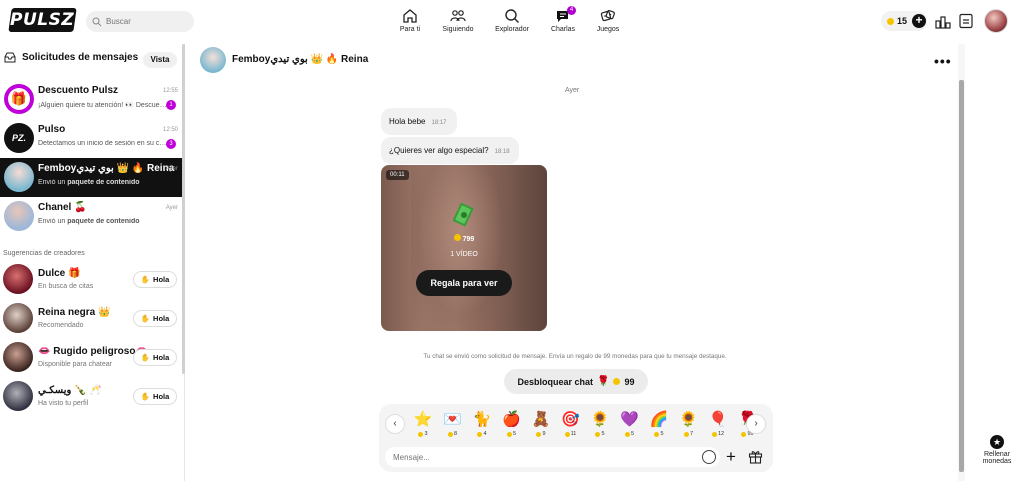 The height and width of the screenshot is (481, 1024). I want to click on gift-to-view-button: Regala para ver, so click(464, 283).